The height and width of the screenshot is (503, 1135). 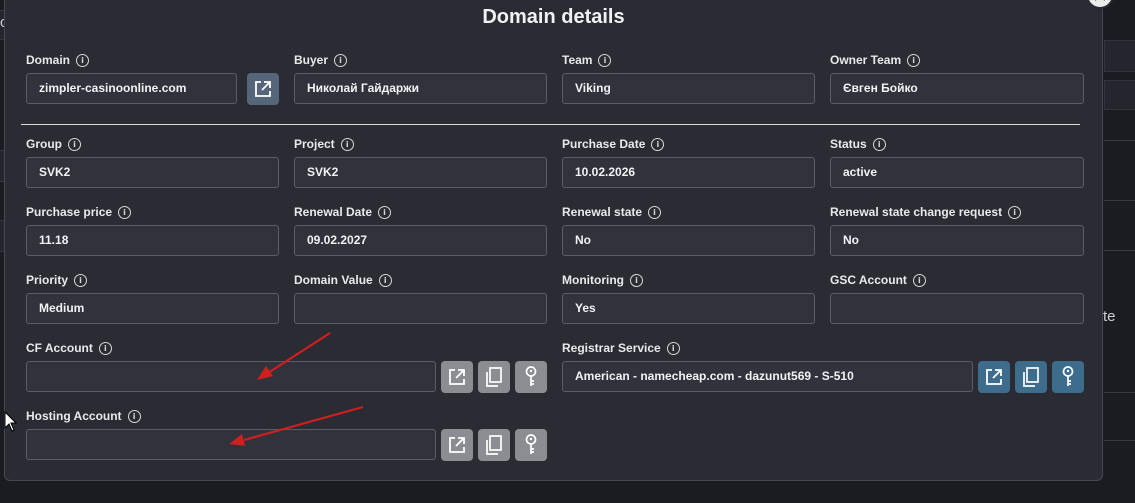 I want to click on hosting-open-button, so click(x=457, y=445).